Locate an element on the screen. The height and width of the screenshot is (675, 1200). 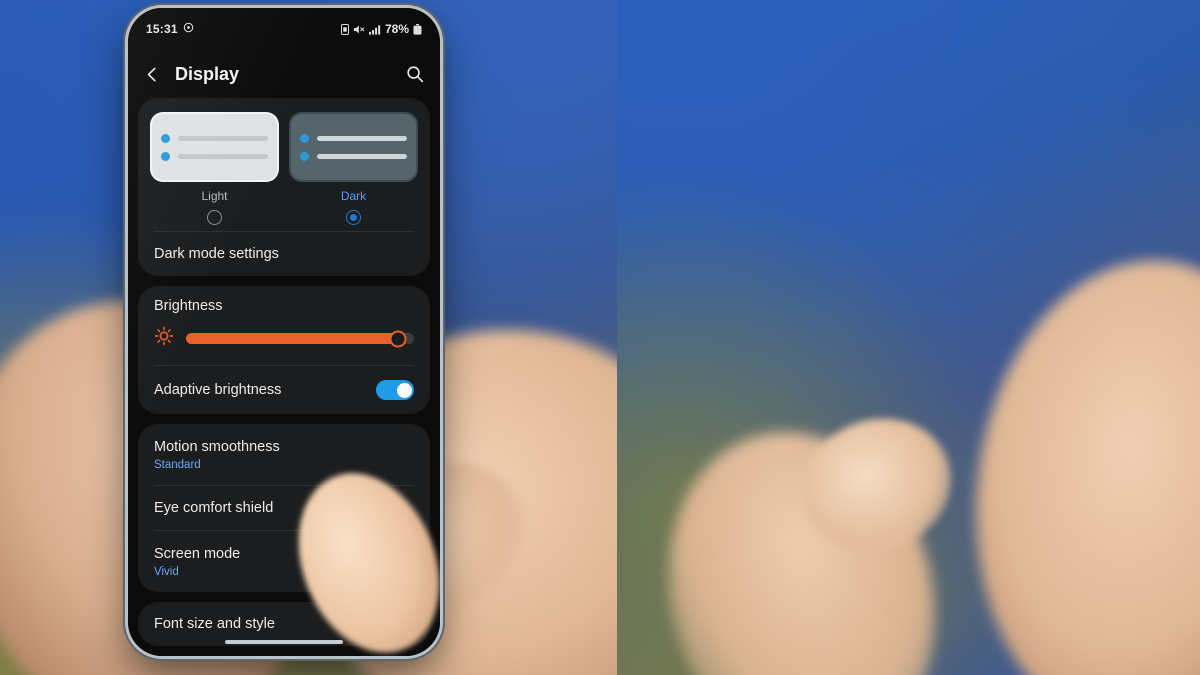
left-status-bar-right: 78% is located at coordinates (381, 29).